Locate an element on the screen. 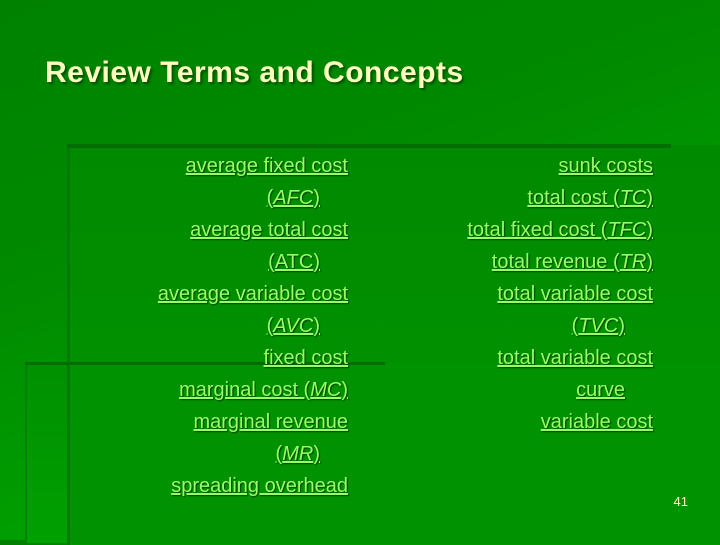 The width and height of the screenshot is (720, 545). term-second-line: (TVC) is located at coordinates (598, 326).